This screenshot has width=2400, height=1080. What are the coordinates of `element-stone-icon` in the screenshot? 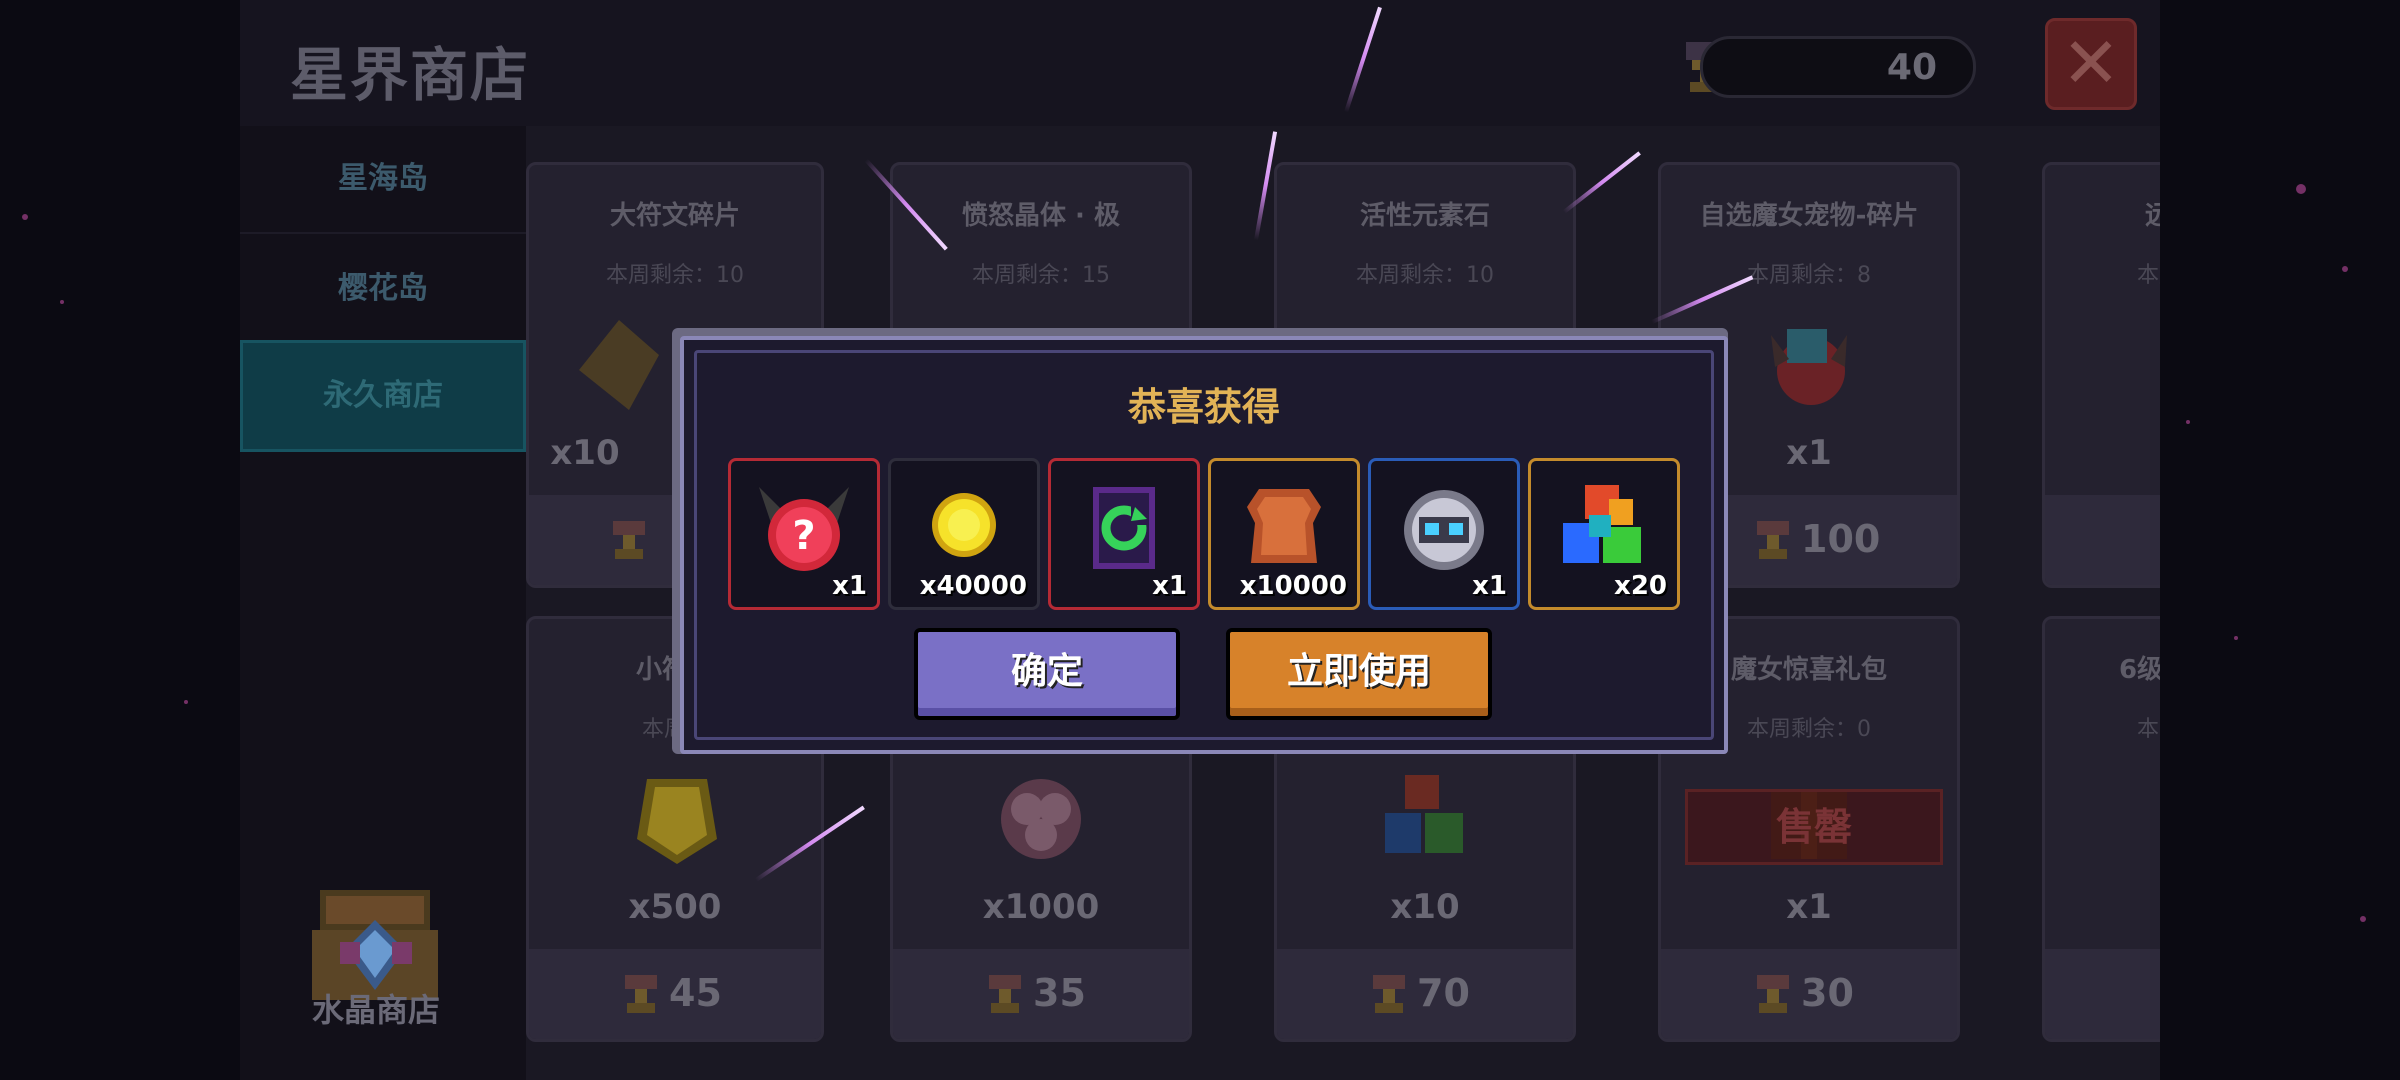 It's located at (1424, 814).